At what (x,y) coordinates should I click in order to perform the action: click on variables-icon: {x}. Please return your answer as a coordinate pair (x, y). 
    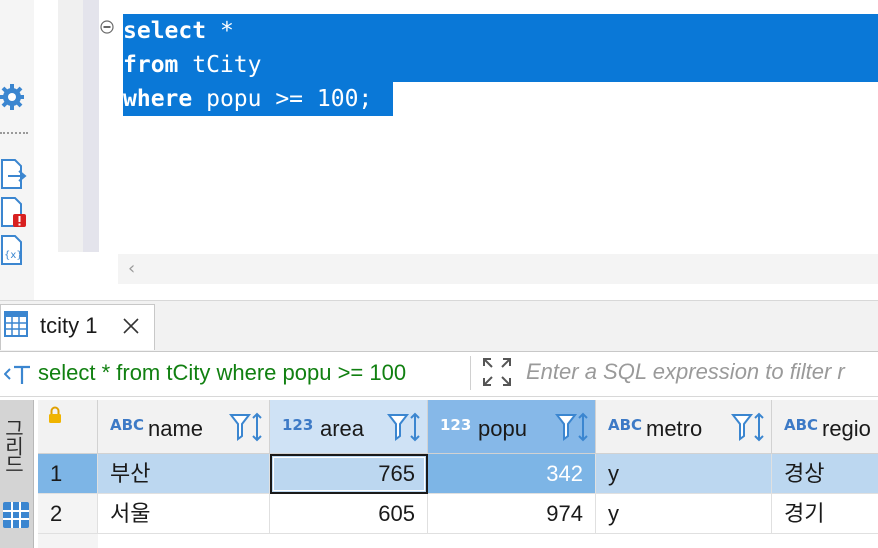
    Looking at the image, I should click on (14, 250).